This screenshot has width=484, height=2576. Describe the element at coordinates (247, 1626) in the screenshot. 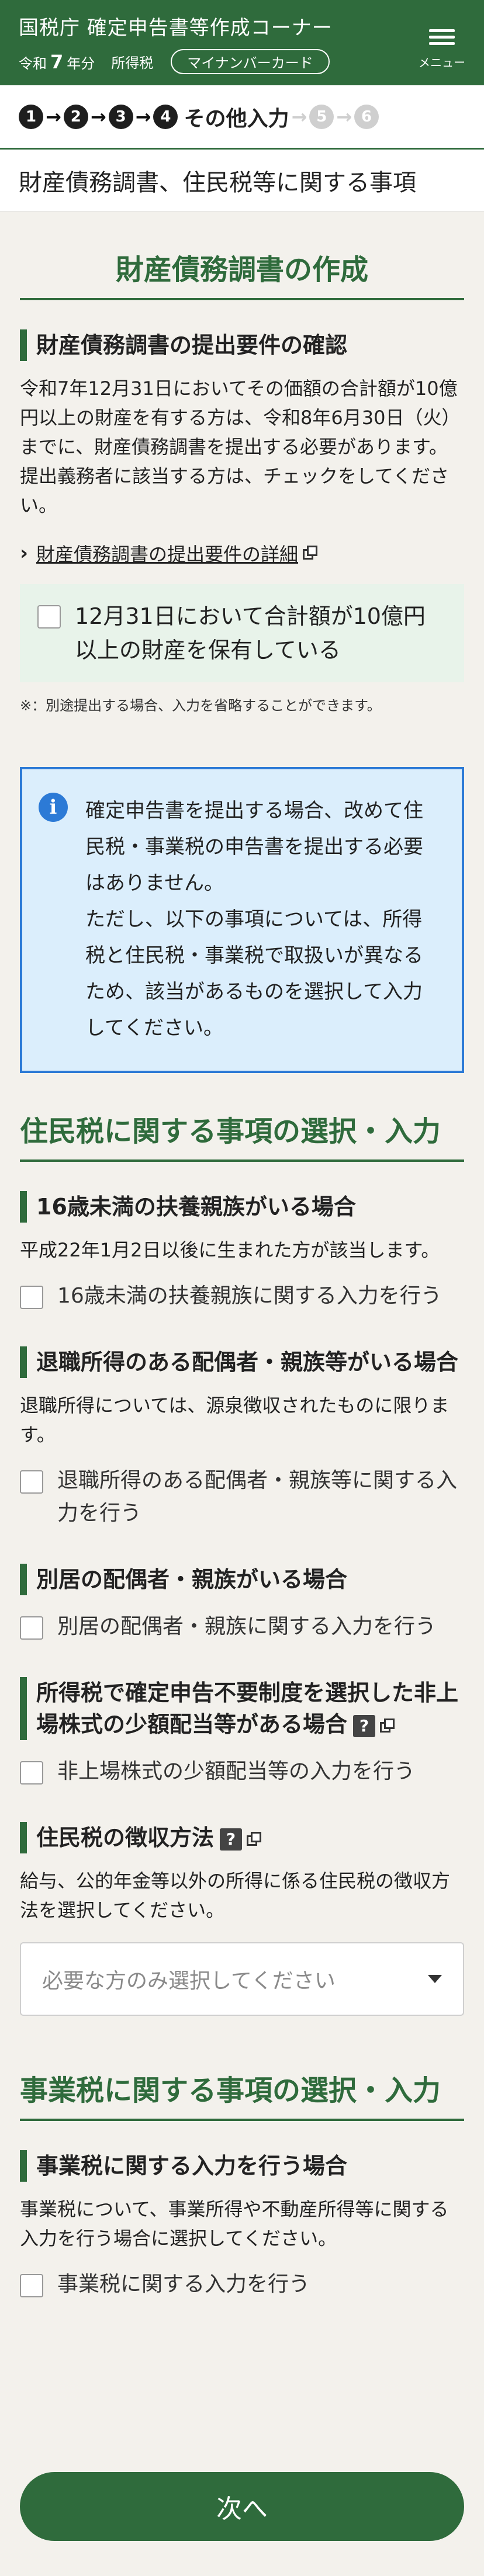

I see `bekkyo-checkbox-label: 別居の配偶者・親族に関する入力を行う` at that location.